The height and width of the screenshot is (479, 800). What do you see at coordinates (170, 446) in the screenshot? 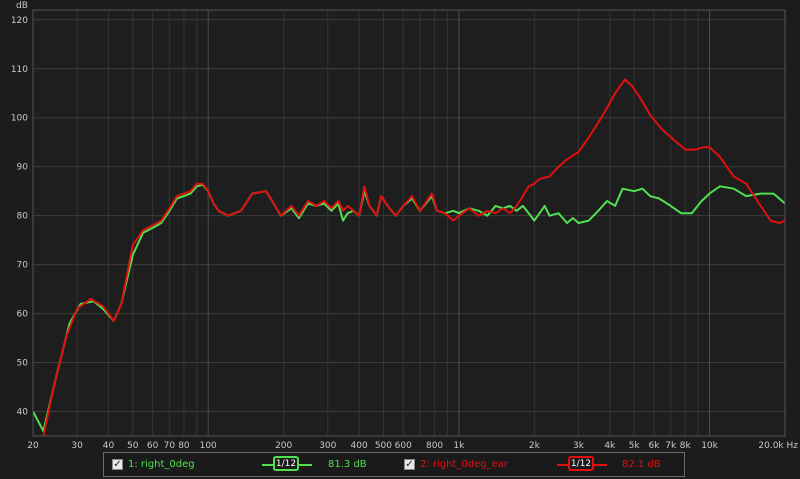
I see `x-tick-label: 70` at bounding box center [170, 446].